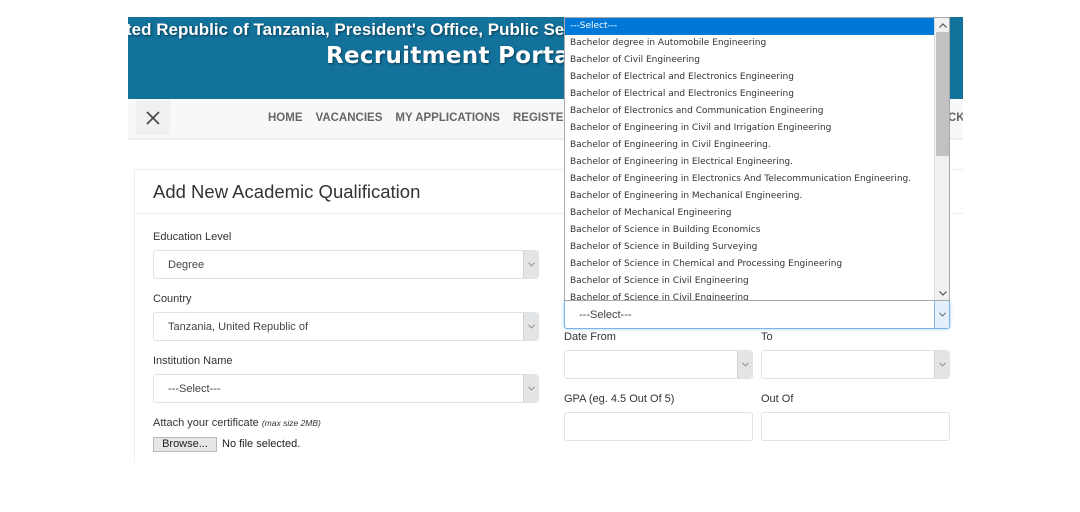 The height and width of the screenshot is (512, 1080). I want to click on date-from-label: Date From, so click(590, 337).